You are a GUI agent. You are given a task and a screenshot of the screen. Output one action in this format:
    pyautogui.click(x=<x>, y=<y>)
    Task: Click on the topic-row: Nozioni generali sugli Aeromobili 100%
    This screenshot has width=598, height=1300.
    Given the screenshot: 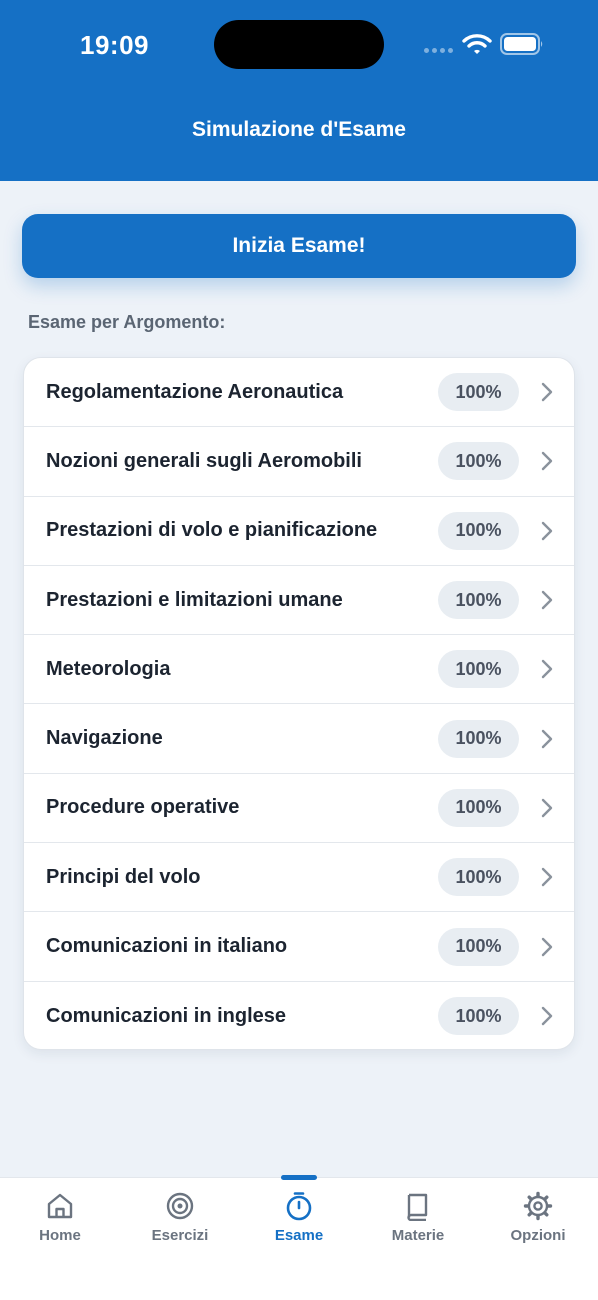 What is the action you would take?
    pyautogui.click(x=299, y=462)
    